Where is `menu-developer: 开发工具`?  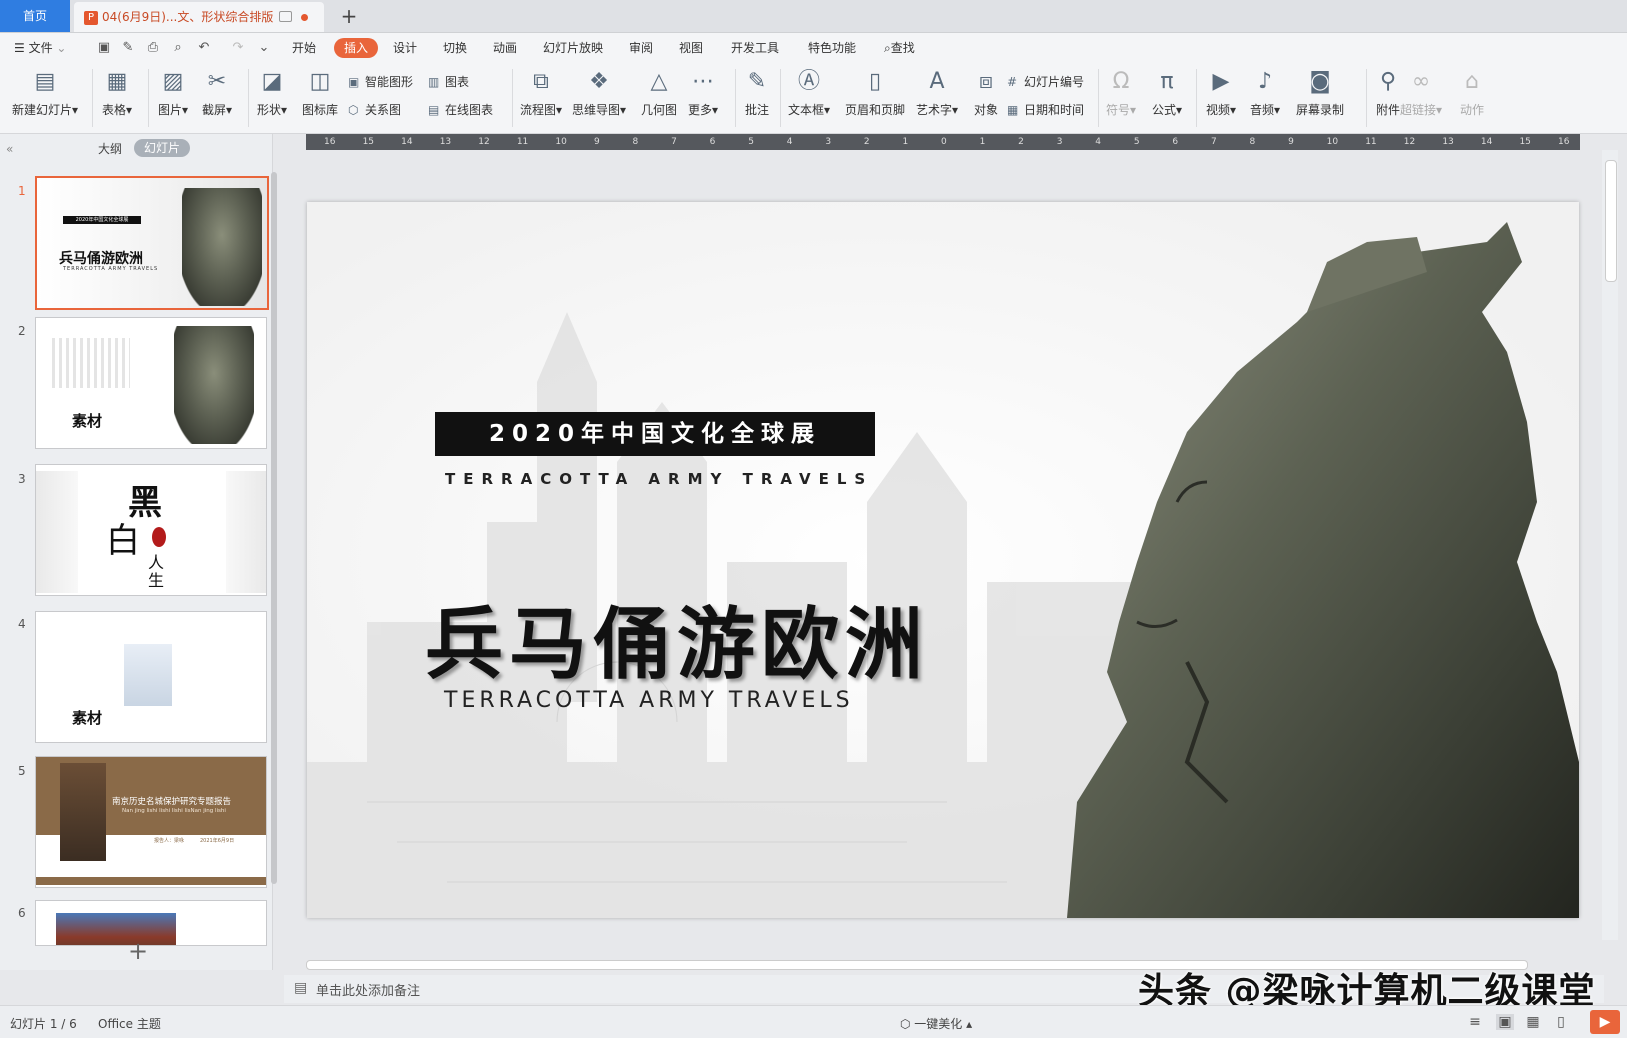
menu-developer: 开发工具 is located at coordinates (755, 48).